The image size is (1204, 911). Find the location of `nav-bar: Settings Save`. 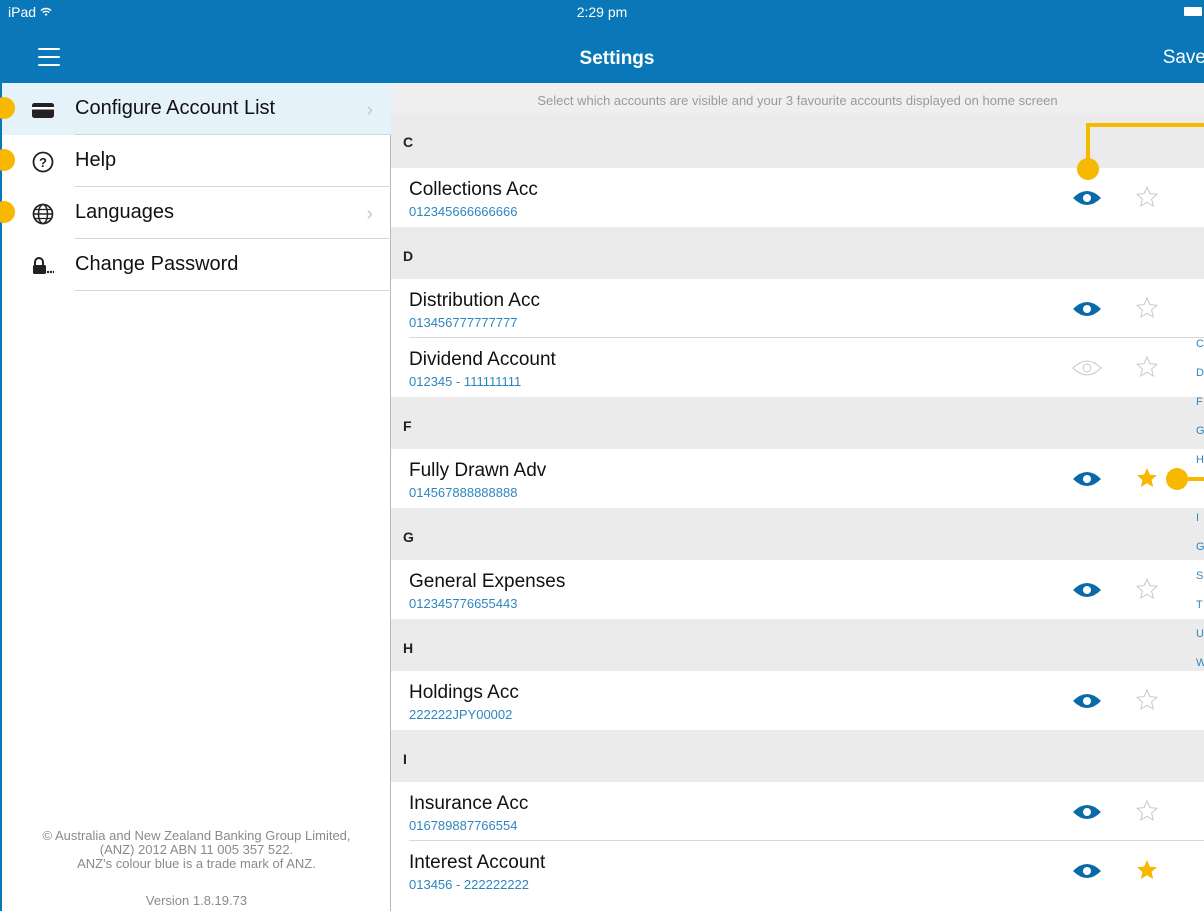

nav-bar: Settings Save is located at coordinates (602, 60).